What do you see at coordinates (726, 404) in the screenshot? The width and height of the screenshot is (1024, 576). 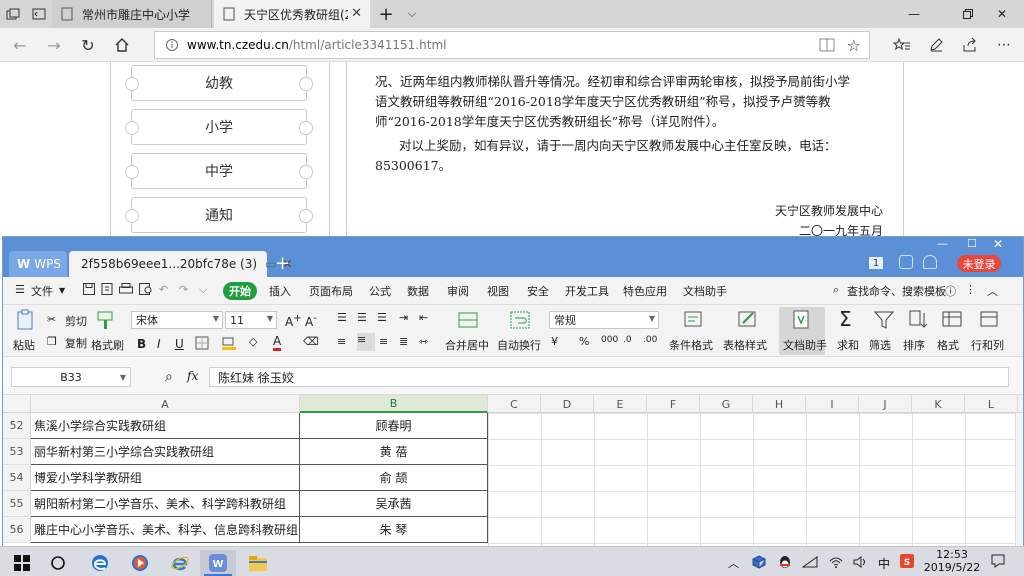 I see `column-header-g: G` at bounding box center [726, 404].